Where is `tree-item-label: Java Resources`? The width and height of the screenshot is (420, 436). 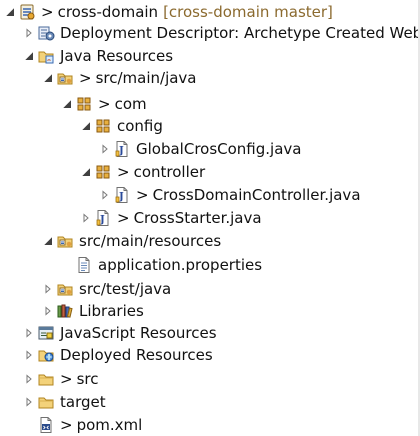 tree-item-label: Java Resources is located at coordinates (117, 55).